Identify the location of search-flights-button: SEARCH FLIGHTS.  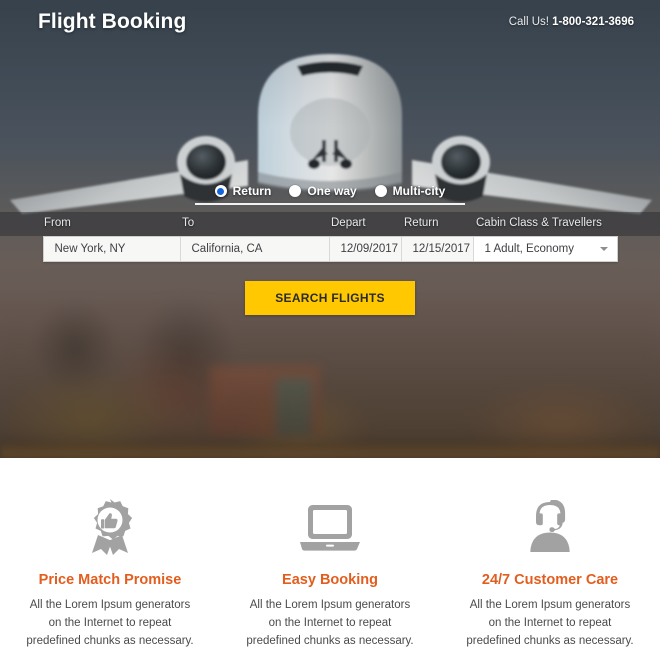
(330, 298).